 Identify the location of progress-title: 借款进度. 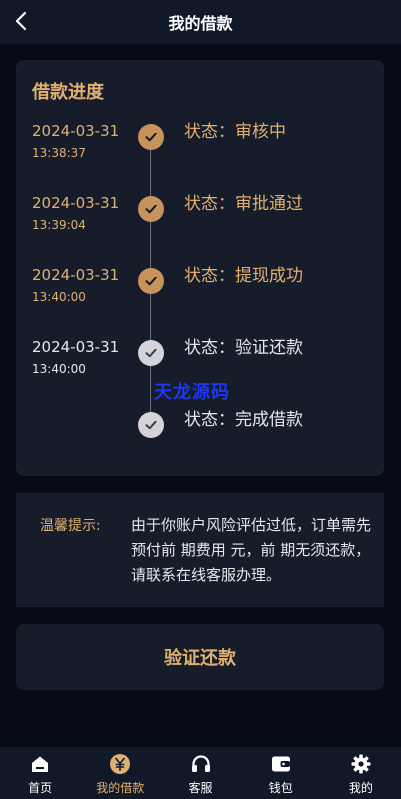
(68, 92).